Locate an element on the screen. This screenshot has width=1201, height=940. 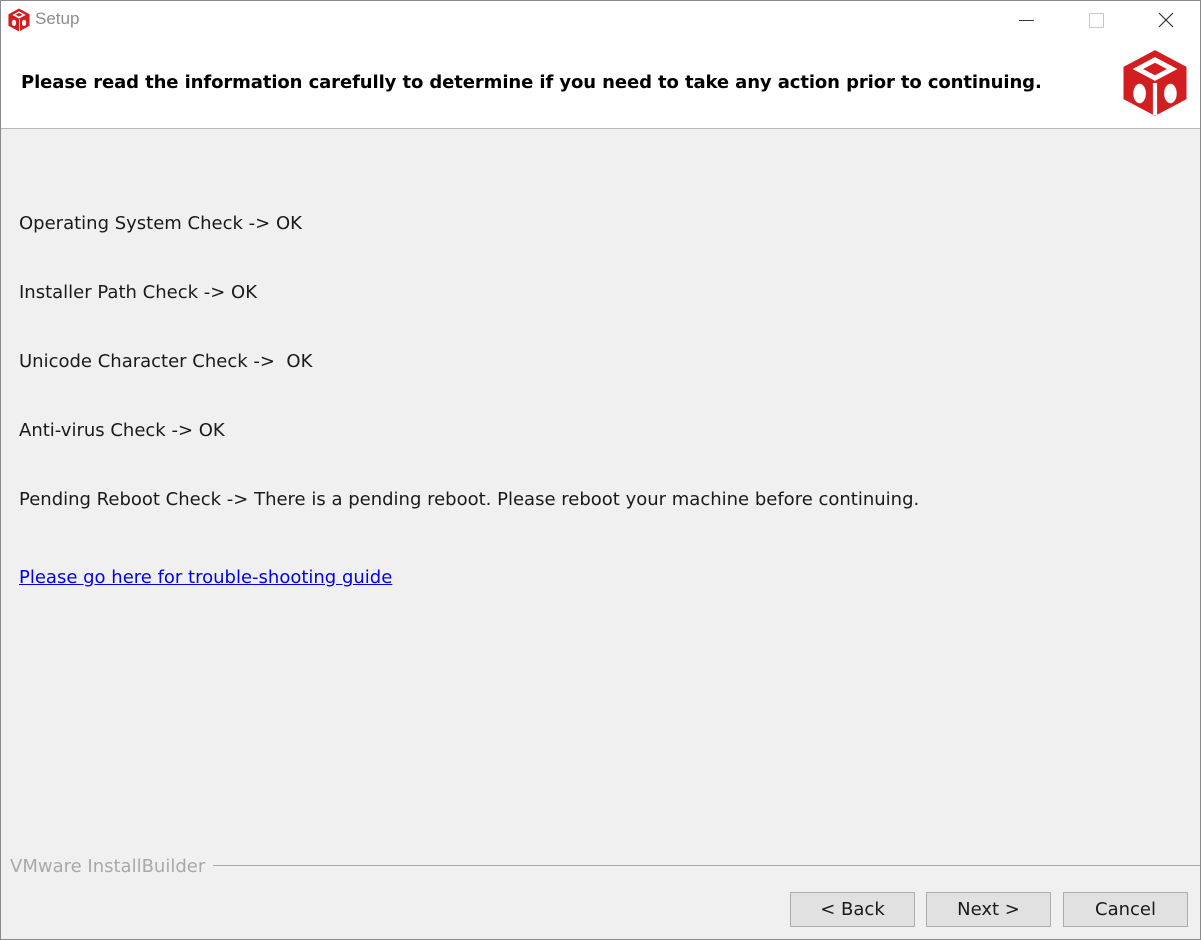
check-unicode: Unicode Character Check -> OK is located at coordinates (166, 361).